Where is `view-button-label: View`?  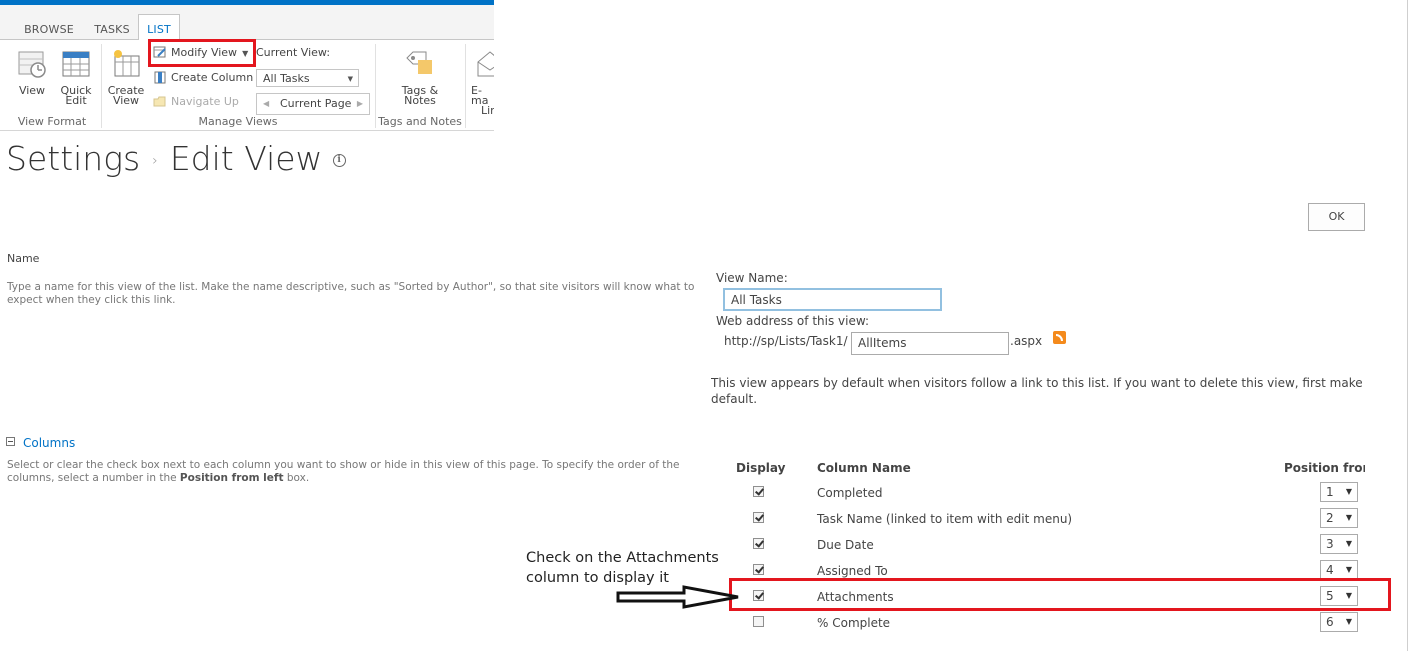
view-button-label: View is located at coordinates (32, 90).